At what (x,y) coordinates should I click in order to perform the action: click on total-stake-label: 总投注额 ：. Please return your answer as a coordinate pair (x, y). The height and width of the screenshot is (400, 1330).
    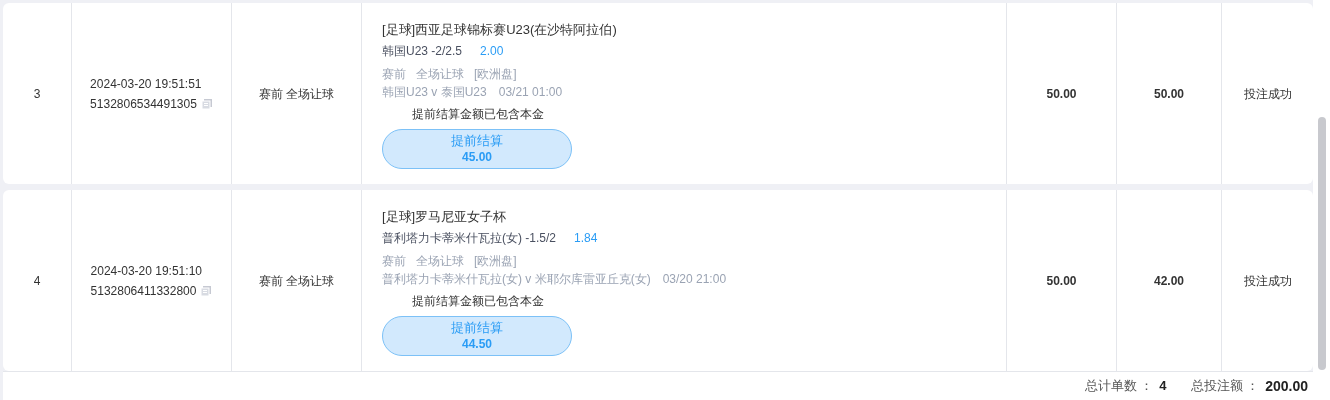
    Looking at the image, I should click on (1225, 386).